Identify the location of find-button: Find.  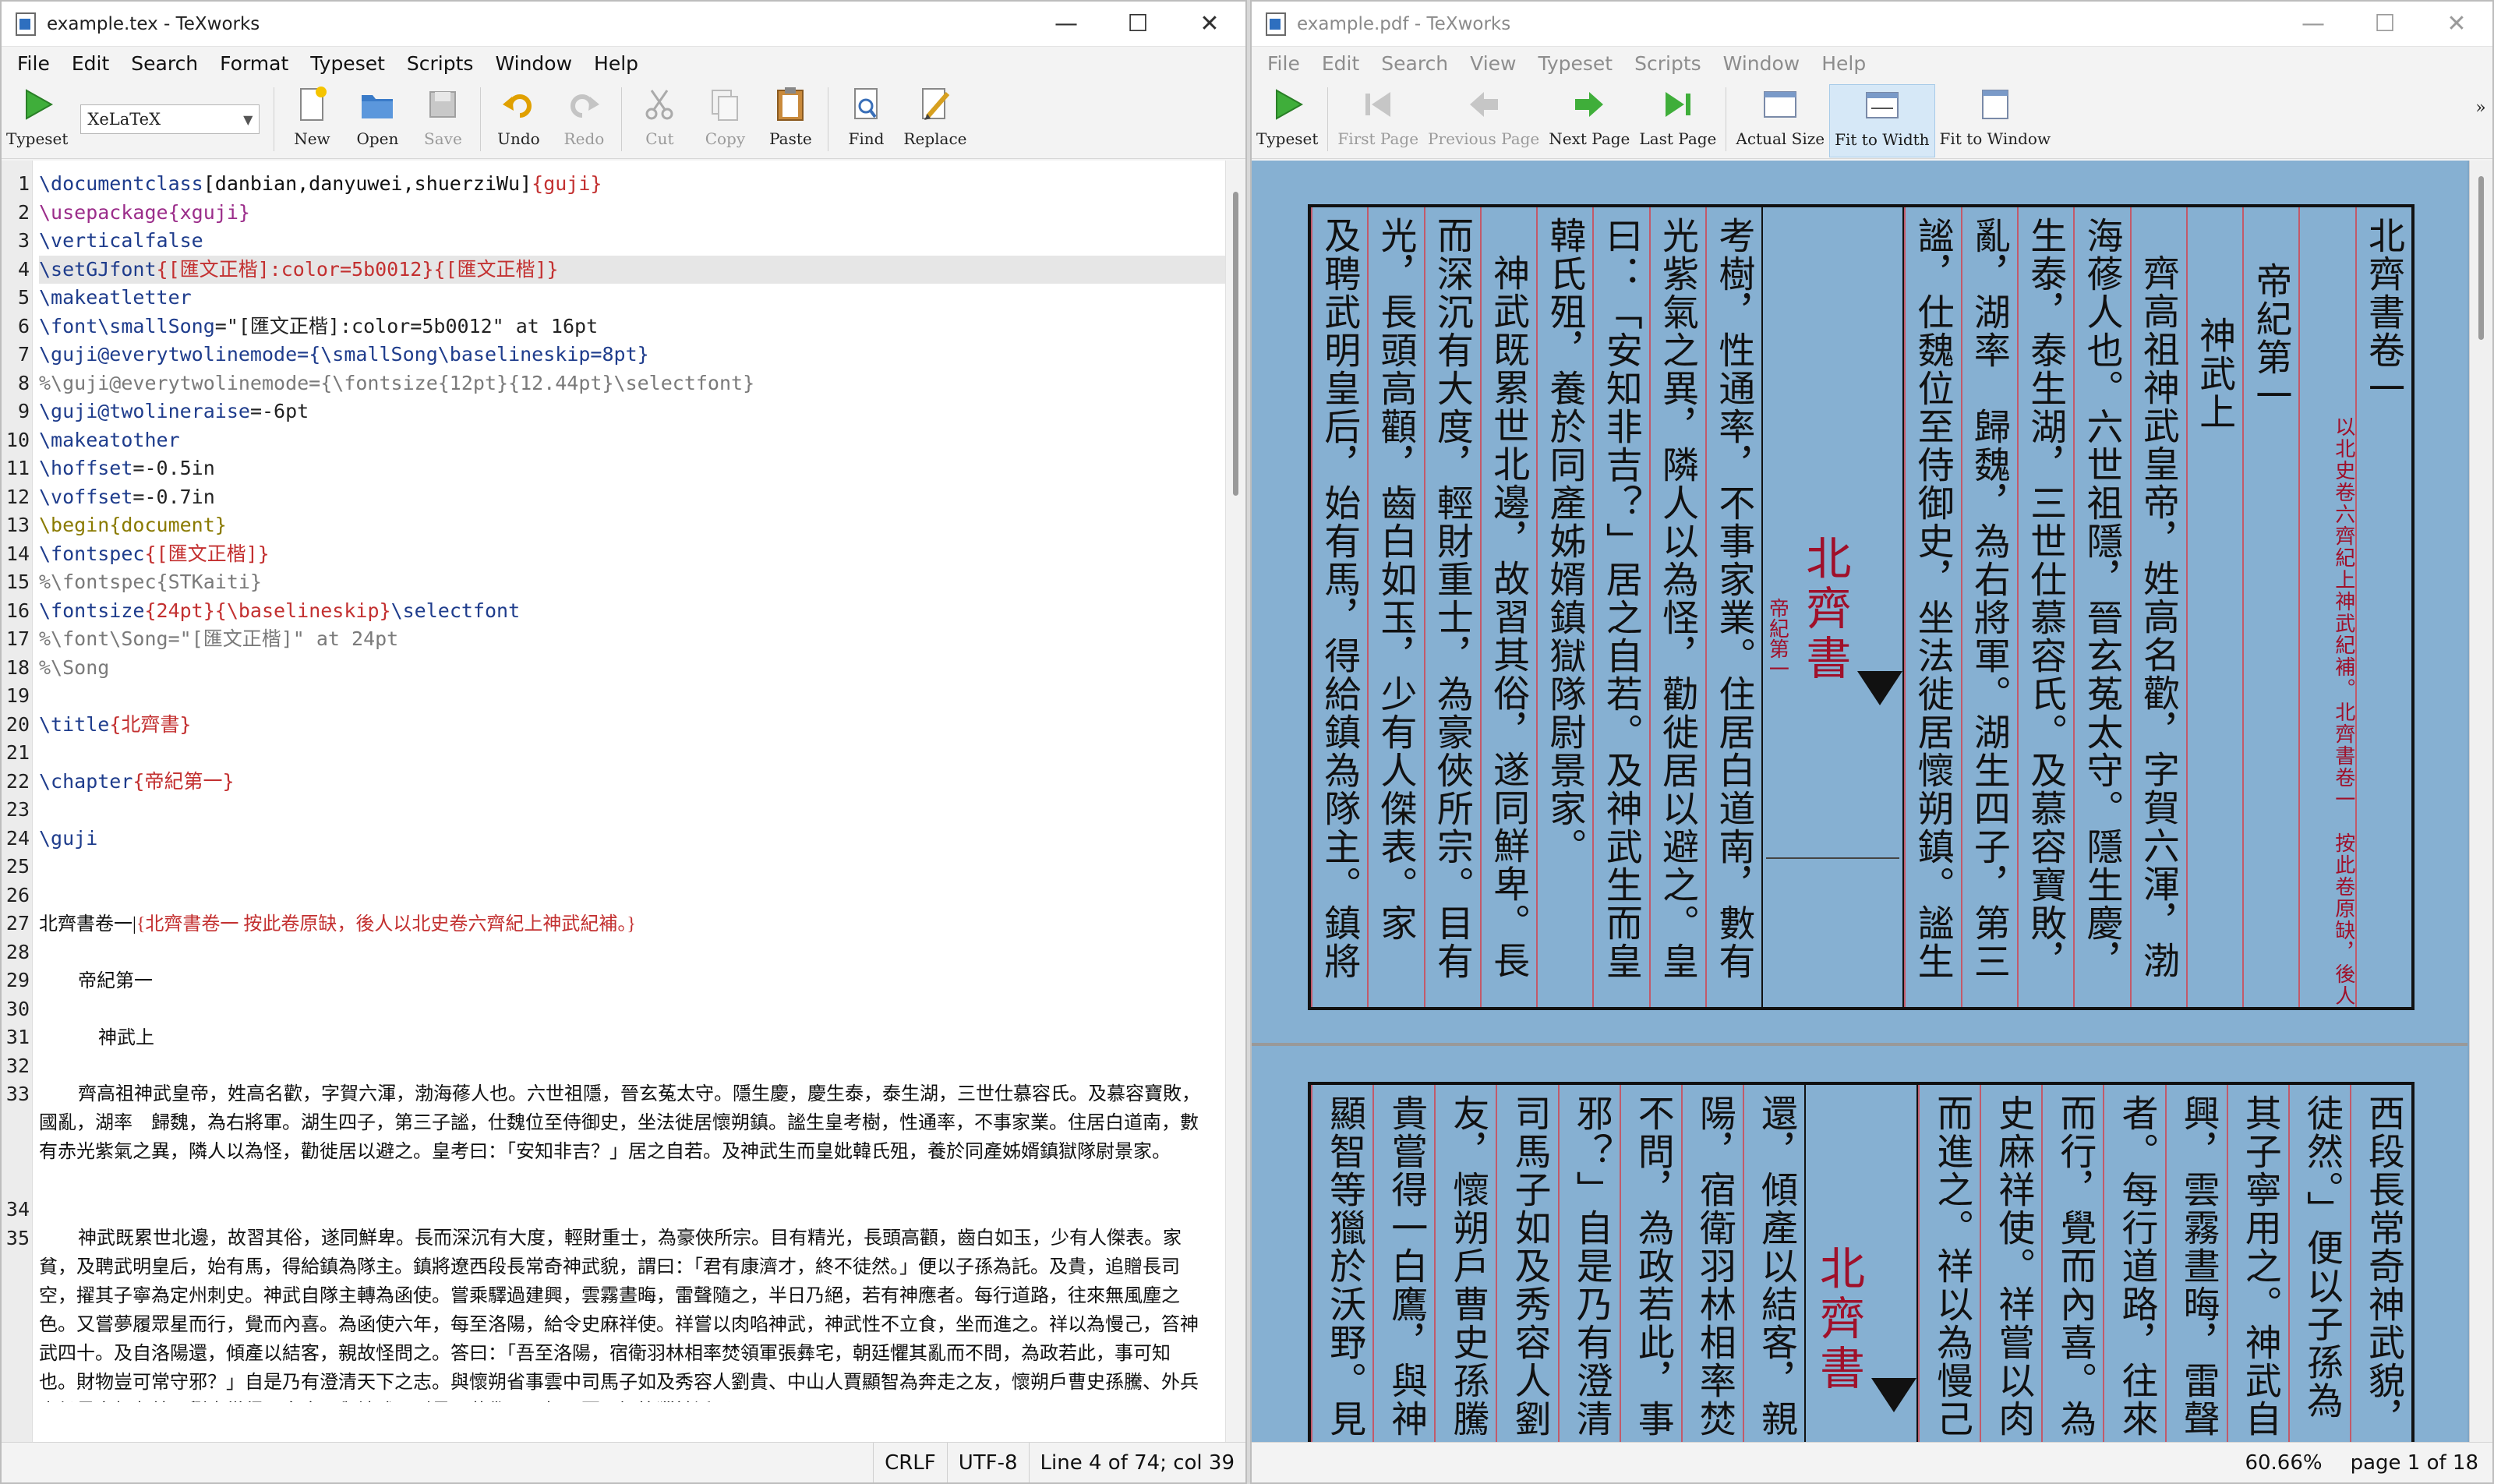
(866, 120).